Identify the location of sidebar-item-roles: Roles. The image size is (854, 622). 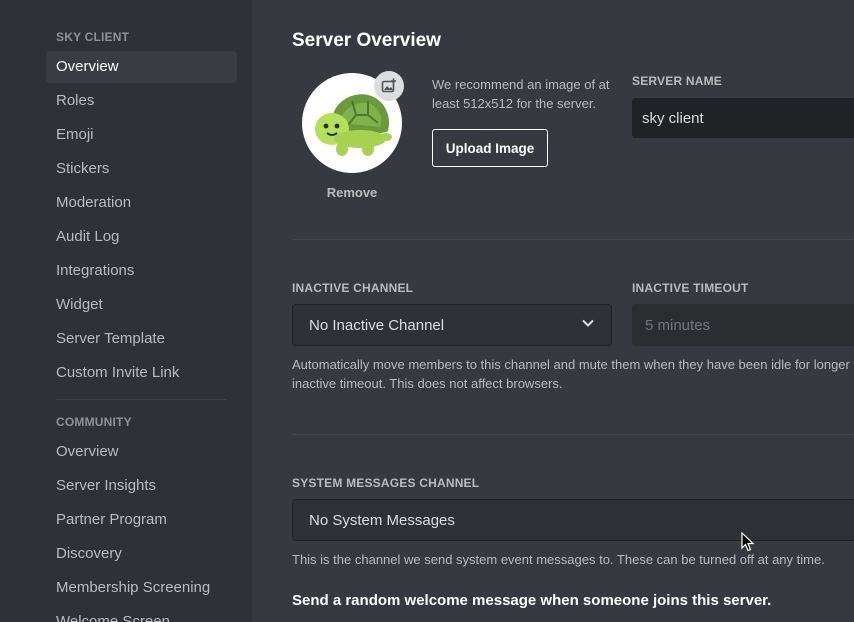
(141, 101).